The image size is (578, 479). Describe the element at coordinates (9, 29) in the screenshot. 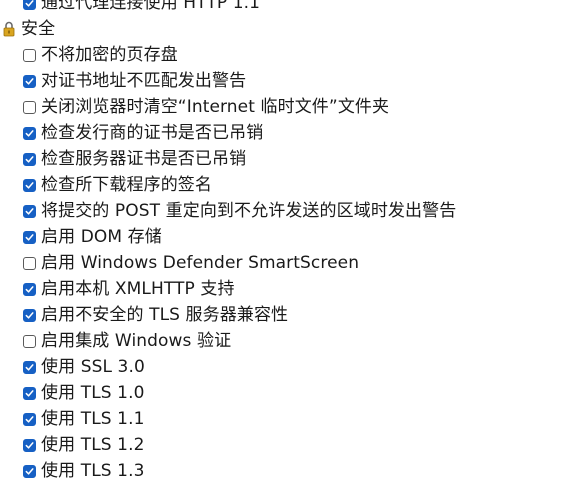

I see `lock-icon` at that location.